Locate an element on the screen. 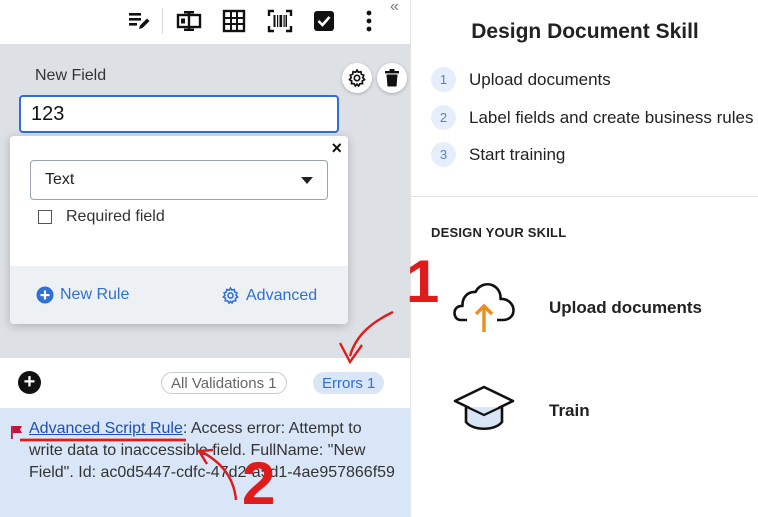  edit-list-icon is located at coordinates (139, 21).